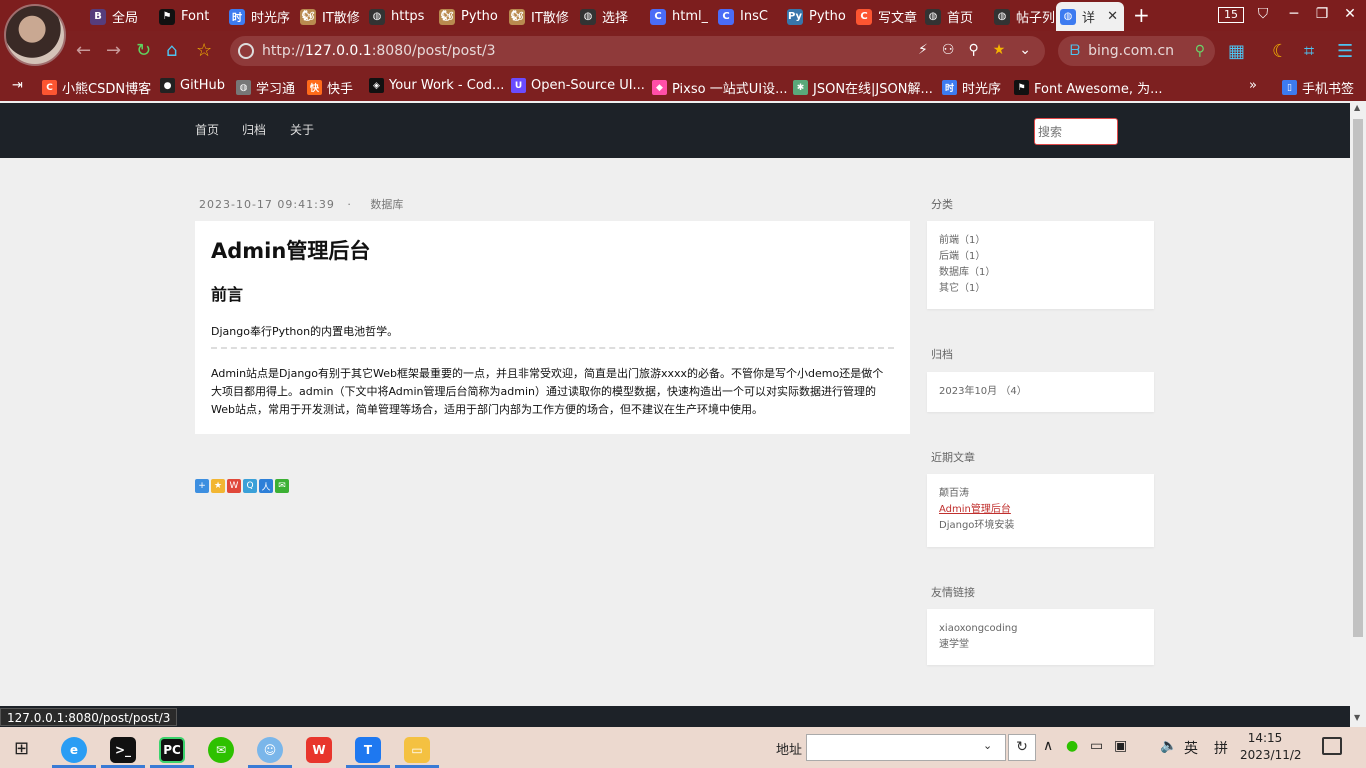 This screenshot has width=1366, height=768. What do you see at coordinates (1040, 392) in the screenshot?
I see `archive-item: 2023年10月 （4）` at bounding box center [1040, 392].